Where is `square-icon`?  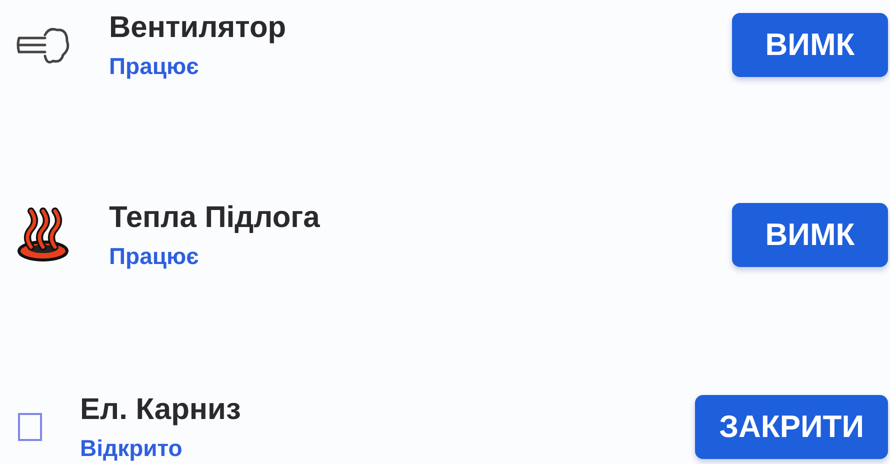 square-icon is located at coordinates (30, 427).